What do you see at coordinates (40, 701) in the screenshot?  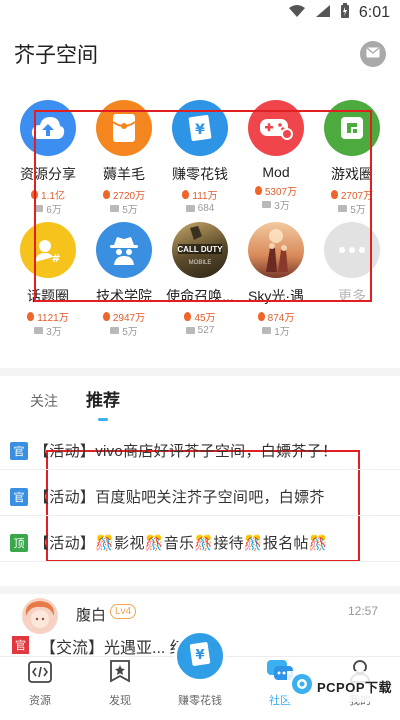 I see `nav-label: 资源` at bounding box center [40, 701].